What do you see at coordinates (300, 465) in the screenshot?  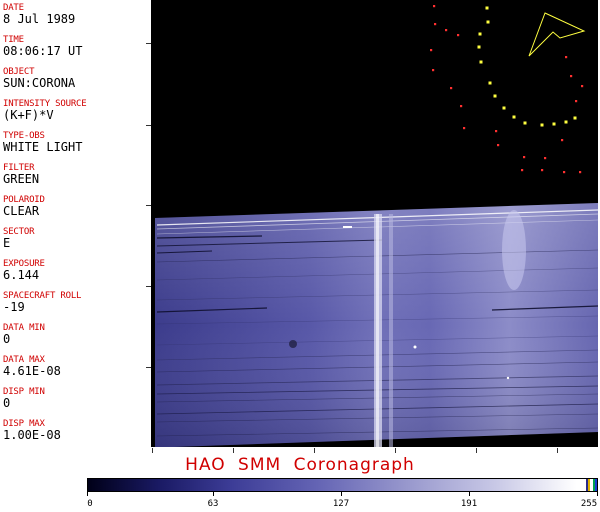 I see `instrument-title: HAO SMM Coronagraph` at bounding box center [300, 465].